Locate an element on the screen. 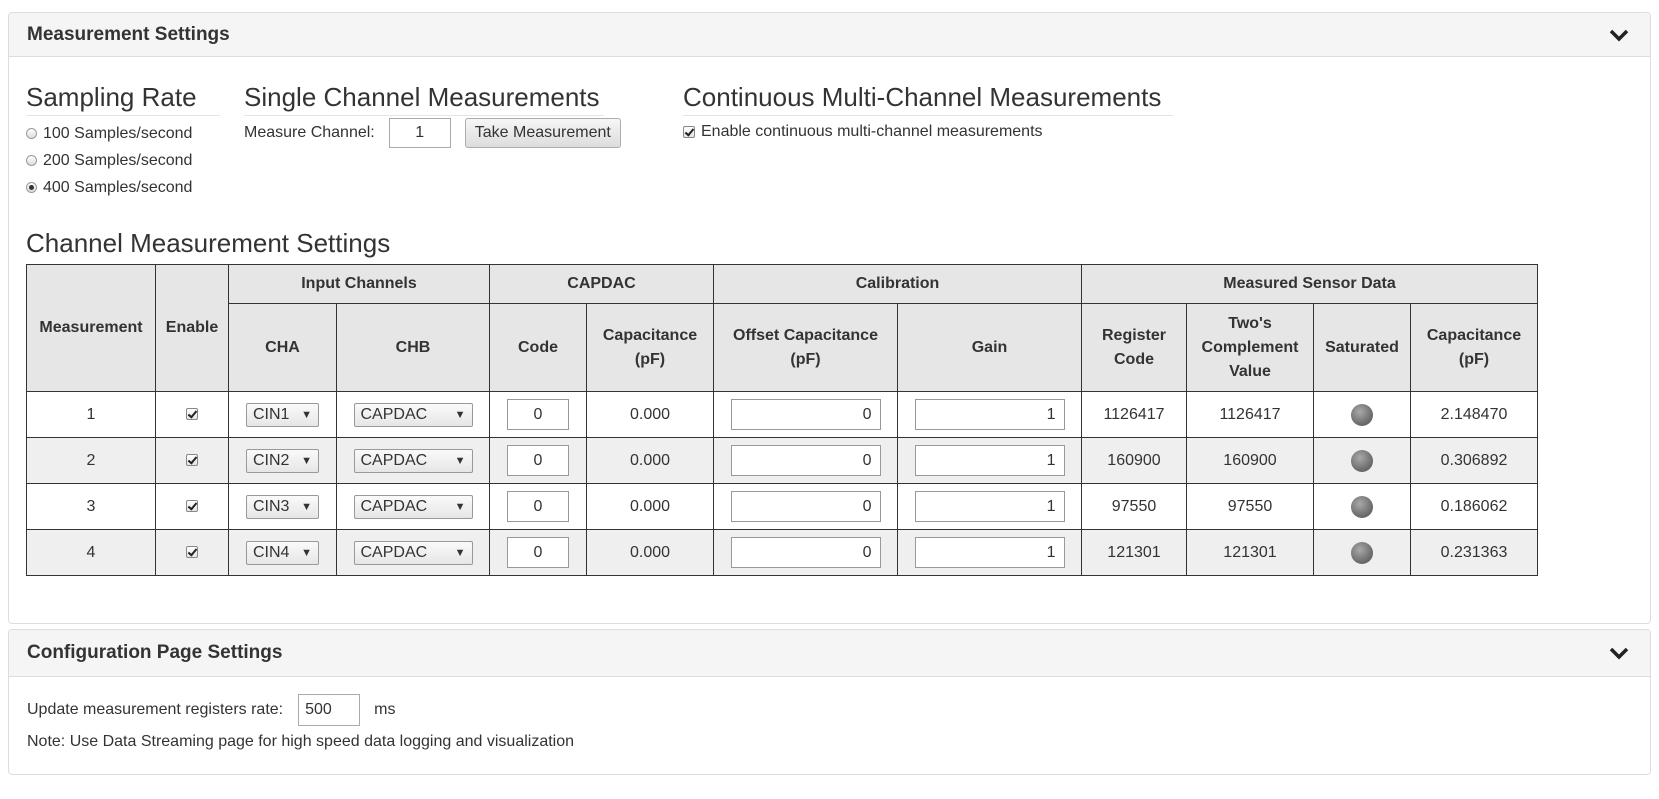  capacitance-value: 0.186062 is located at coordinates (1474, 506).